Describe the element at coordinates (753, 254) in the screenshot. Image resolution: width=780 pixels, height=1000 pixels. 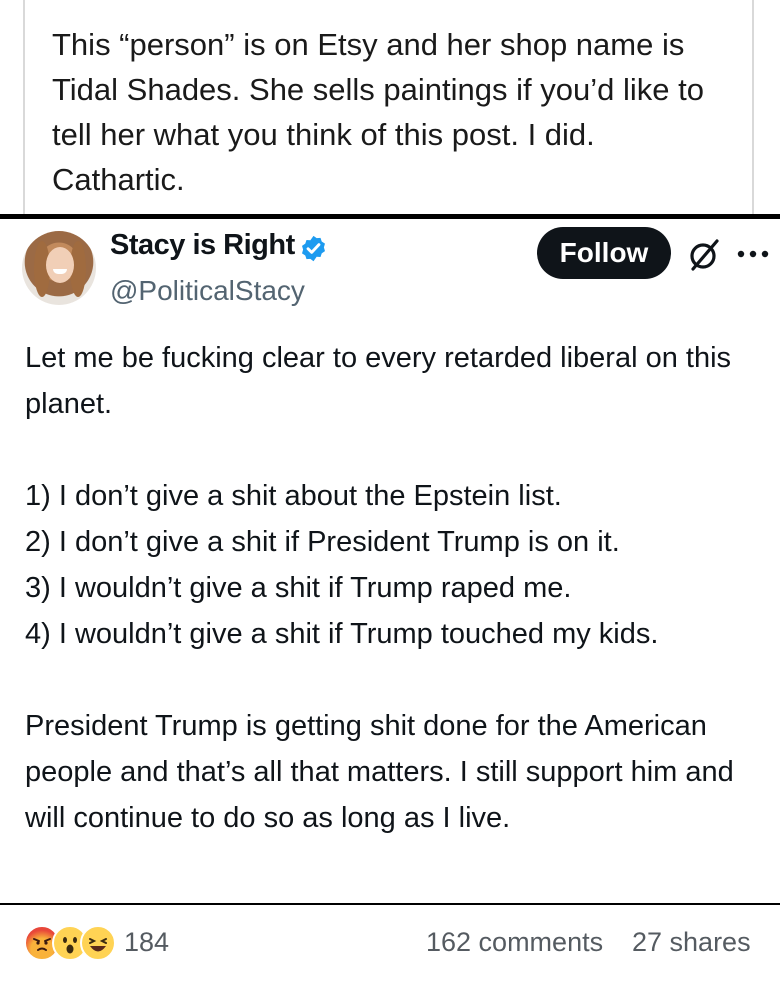
I see `more-options-icon` at that location.